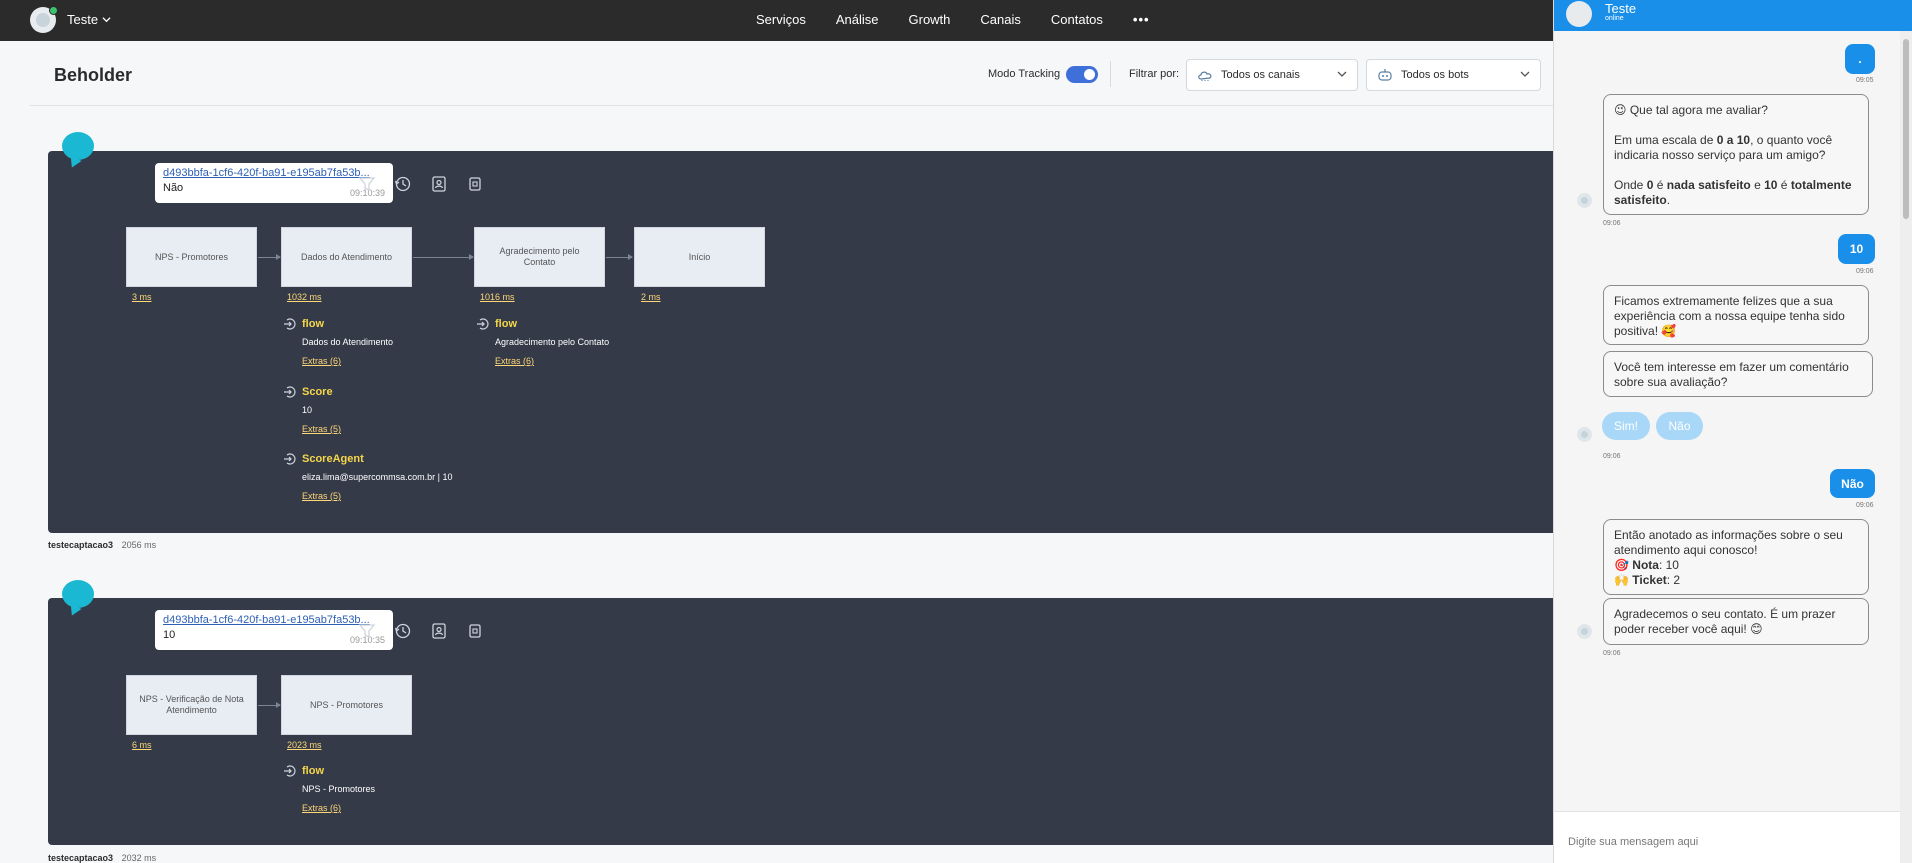 The width and height of the screenshot is (1912, 863). What do you see at coordinates (930, 19) in the screenshot?
I see `nav-item-growth: Growth` at bounding box center [930, 19].